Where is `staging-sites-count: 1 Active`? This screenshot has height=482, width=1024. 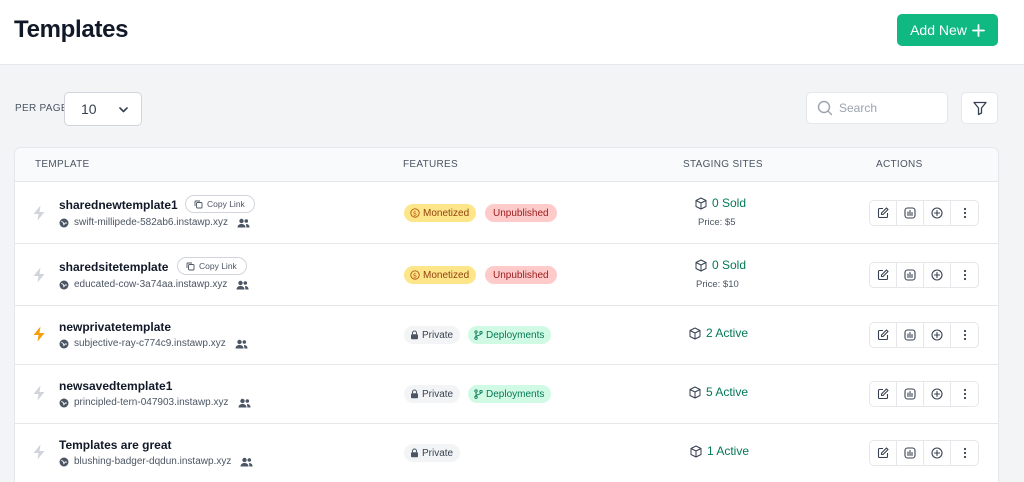 staging-sites-count: 1 Active is located at coordinates (719, 451).